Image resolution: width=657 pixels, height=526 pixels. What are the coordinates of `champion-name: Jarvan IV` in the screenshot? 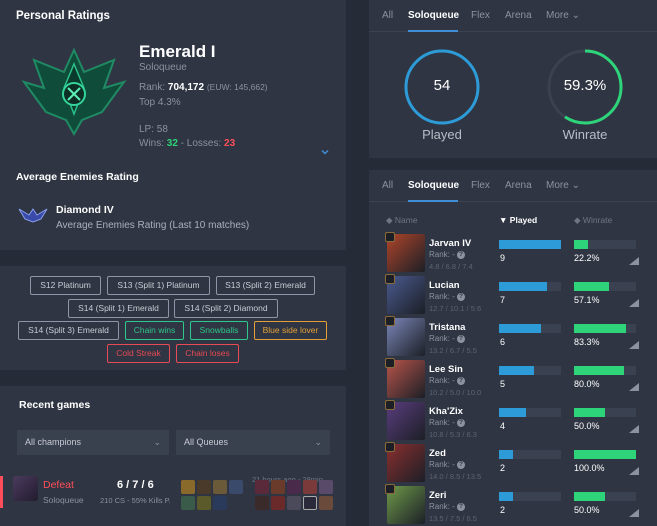 It's located at (450, 243).